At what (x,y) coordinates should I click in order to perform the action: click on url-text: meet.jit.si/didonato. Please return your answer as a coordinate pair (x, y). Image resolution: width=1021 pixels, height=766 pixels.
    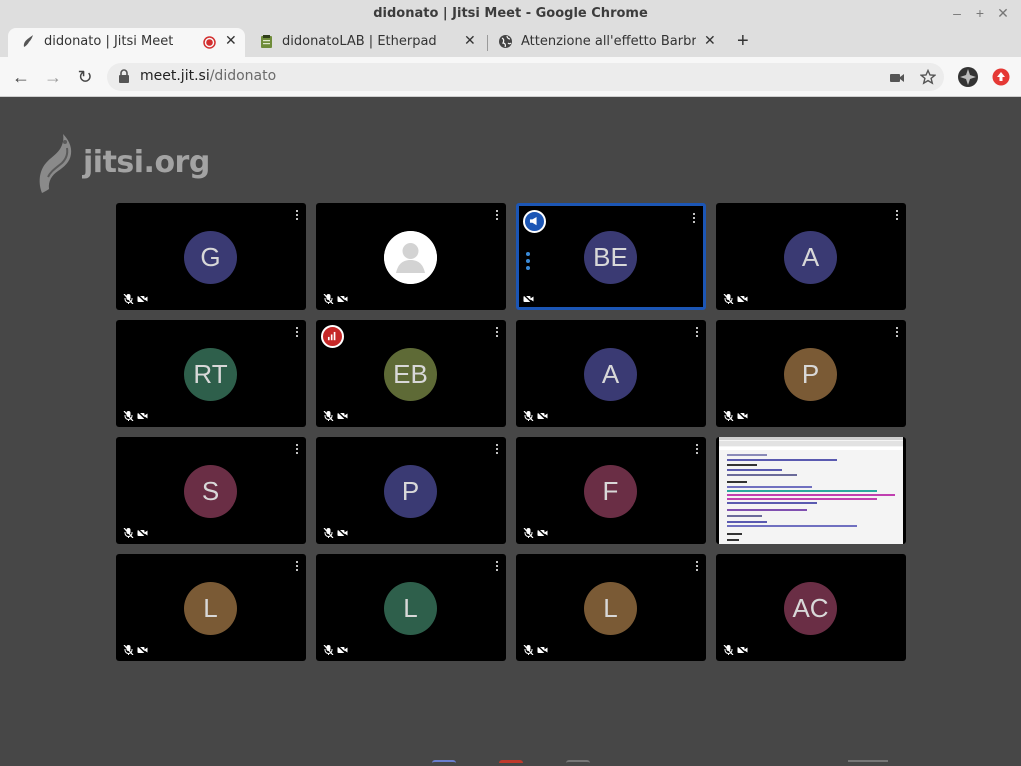
    Looking at the image, I should click on (208, 76).